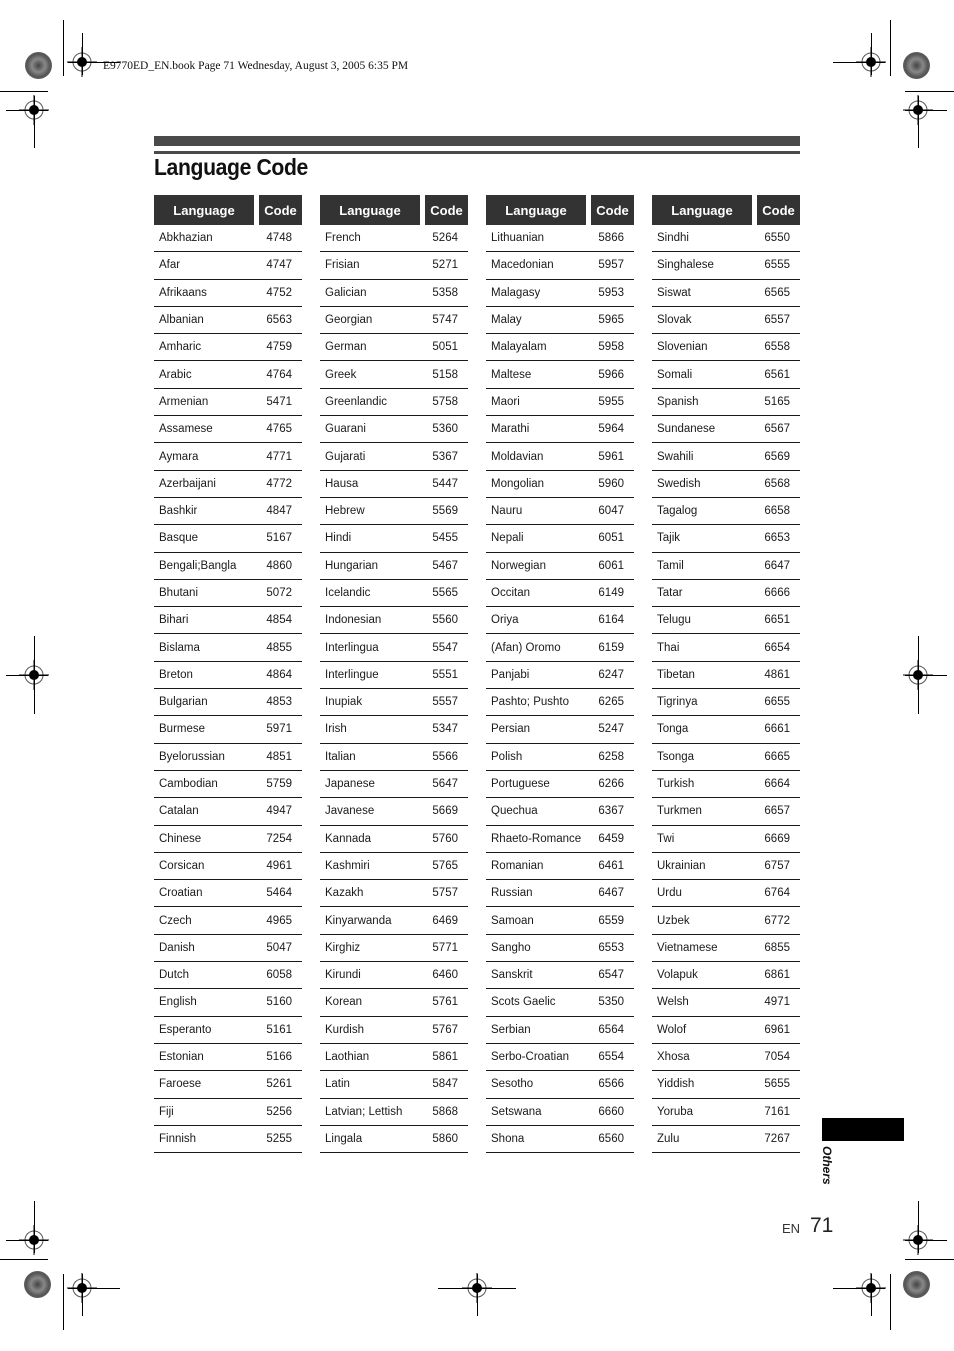 Image resolution: width=954 pixels, height=1351 pixels. Describe the element at coordinates (228, 785) in the screenshot. I see `table-row: Cambodian 5759` at that location.